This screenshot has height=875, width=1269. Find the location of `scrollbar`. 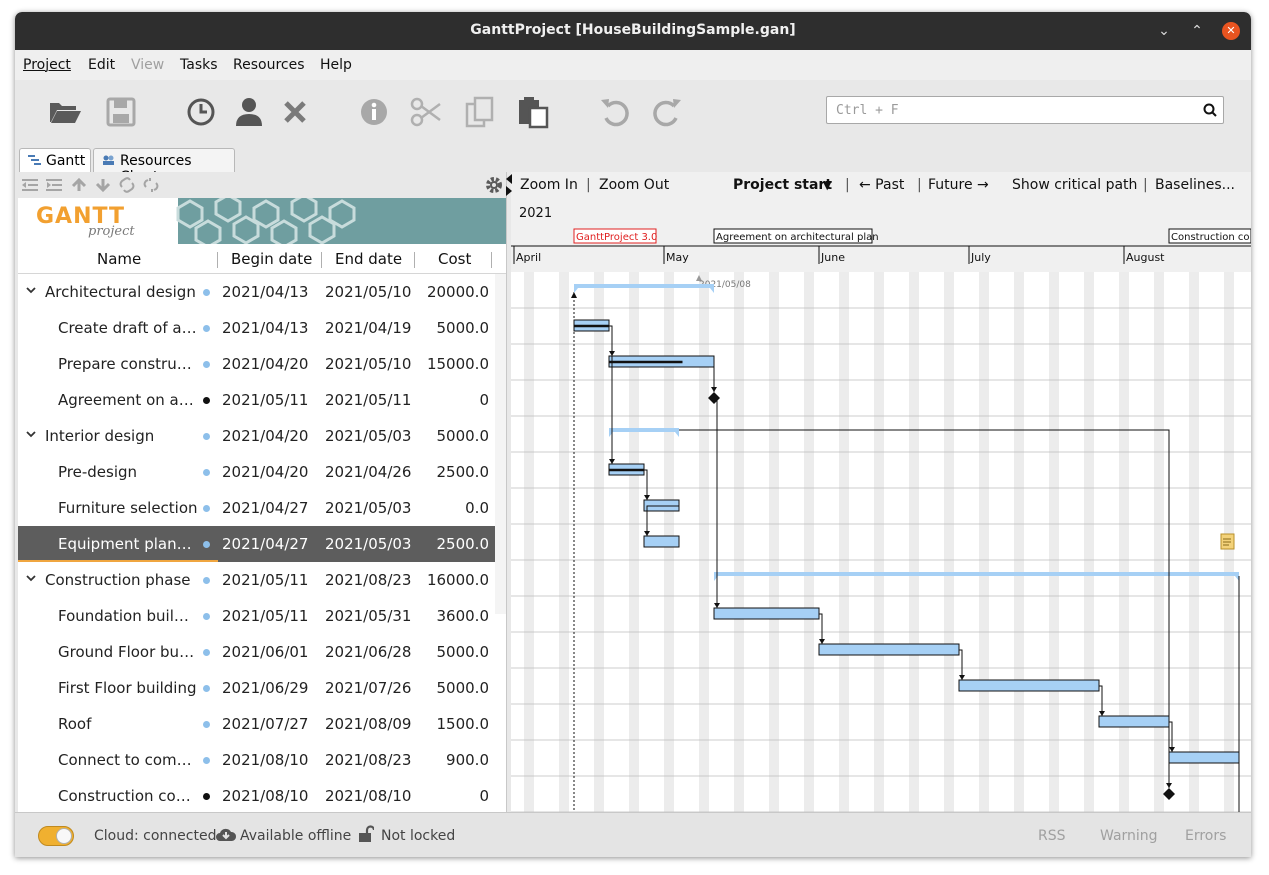

scrollbar is located at coordinates (500, 444).